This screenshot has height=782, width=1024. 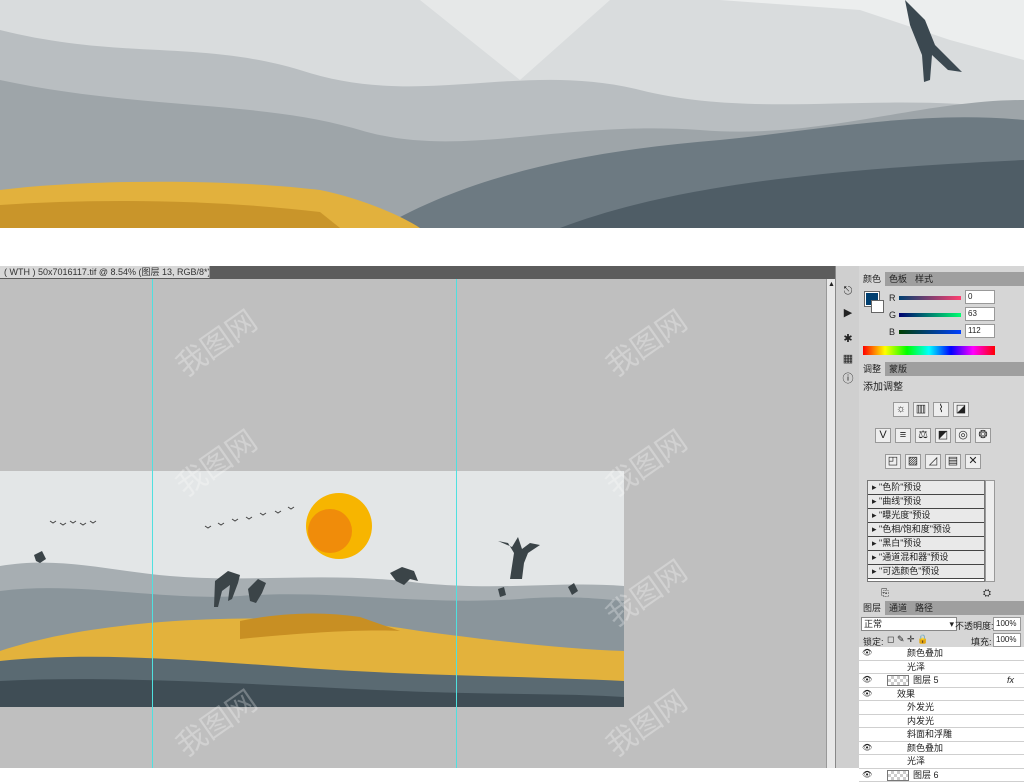 I want to click on history-icon: ⎋, so click(x=848, y=291).